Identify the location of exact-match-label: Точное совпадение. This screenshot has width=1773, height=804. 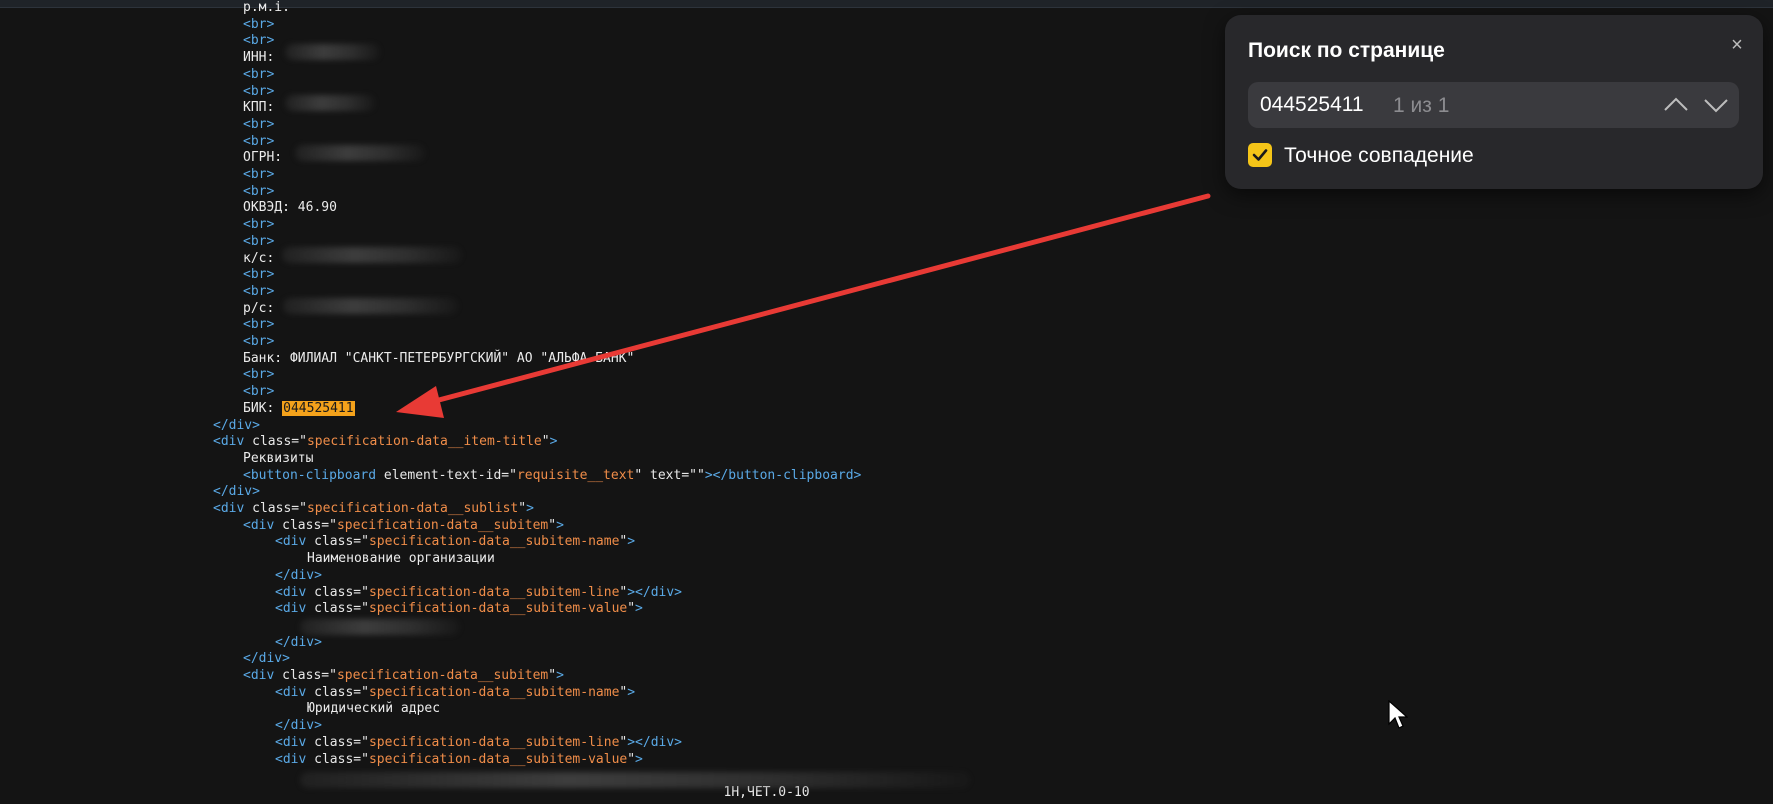
(1379, 155).